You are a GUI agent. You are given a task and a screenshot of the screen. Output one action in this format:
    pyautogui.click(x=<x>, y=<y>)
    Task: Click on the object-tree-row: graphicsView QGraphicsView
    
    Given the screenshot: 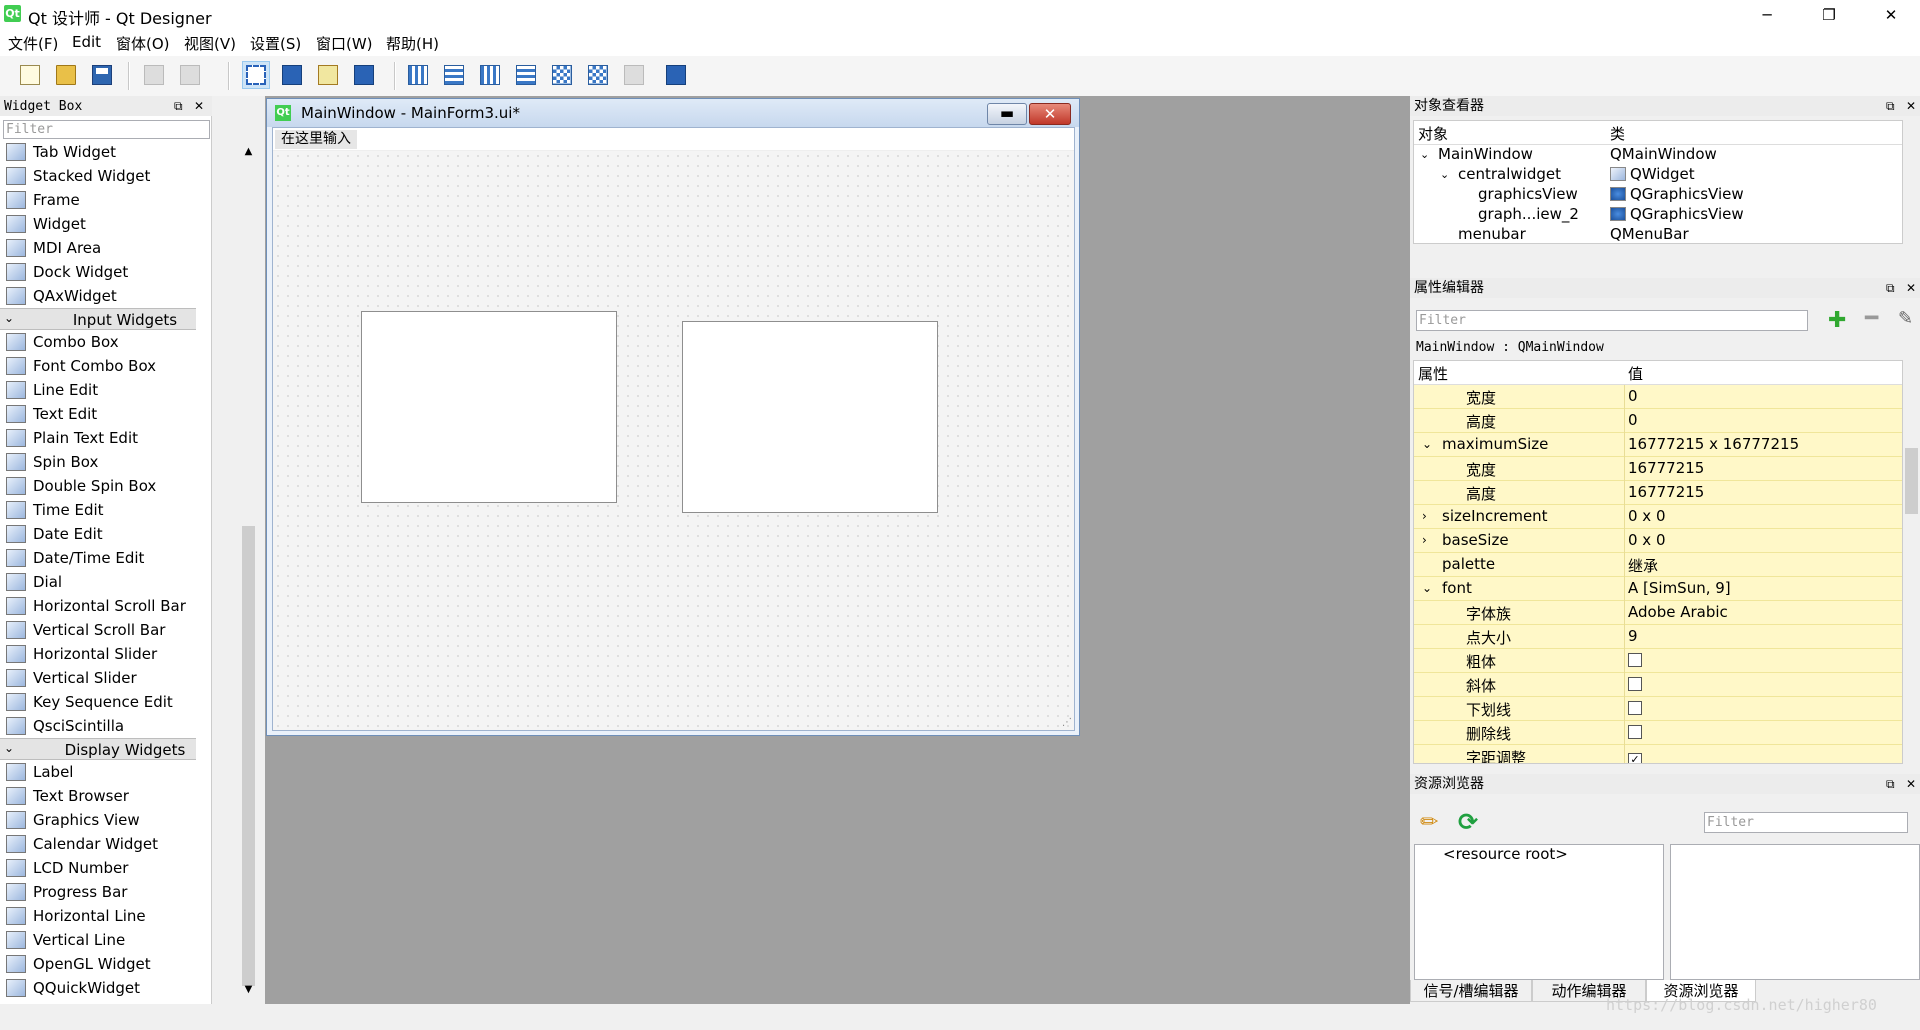 What is the action you would take?
    pyautogui.click(x=1658, y=195)
    